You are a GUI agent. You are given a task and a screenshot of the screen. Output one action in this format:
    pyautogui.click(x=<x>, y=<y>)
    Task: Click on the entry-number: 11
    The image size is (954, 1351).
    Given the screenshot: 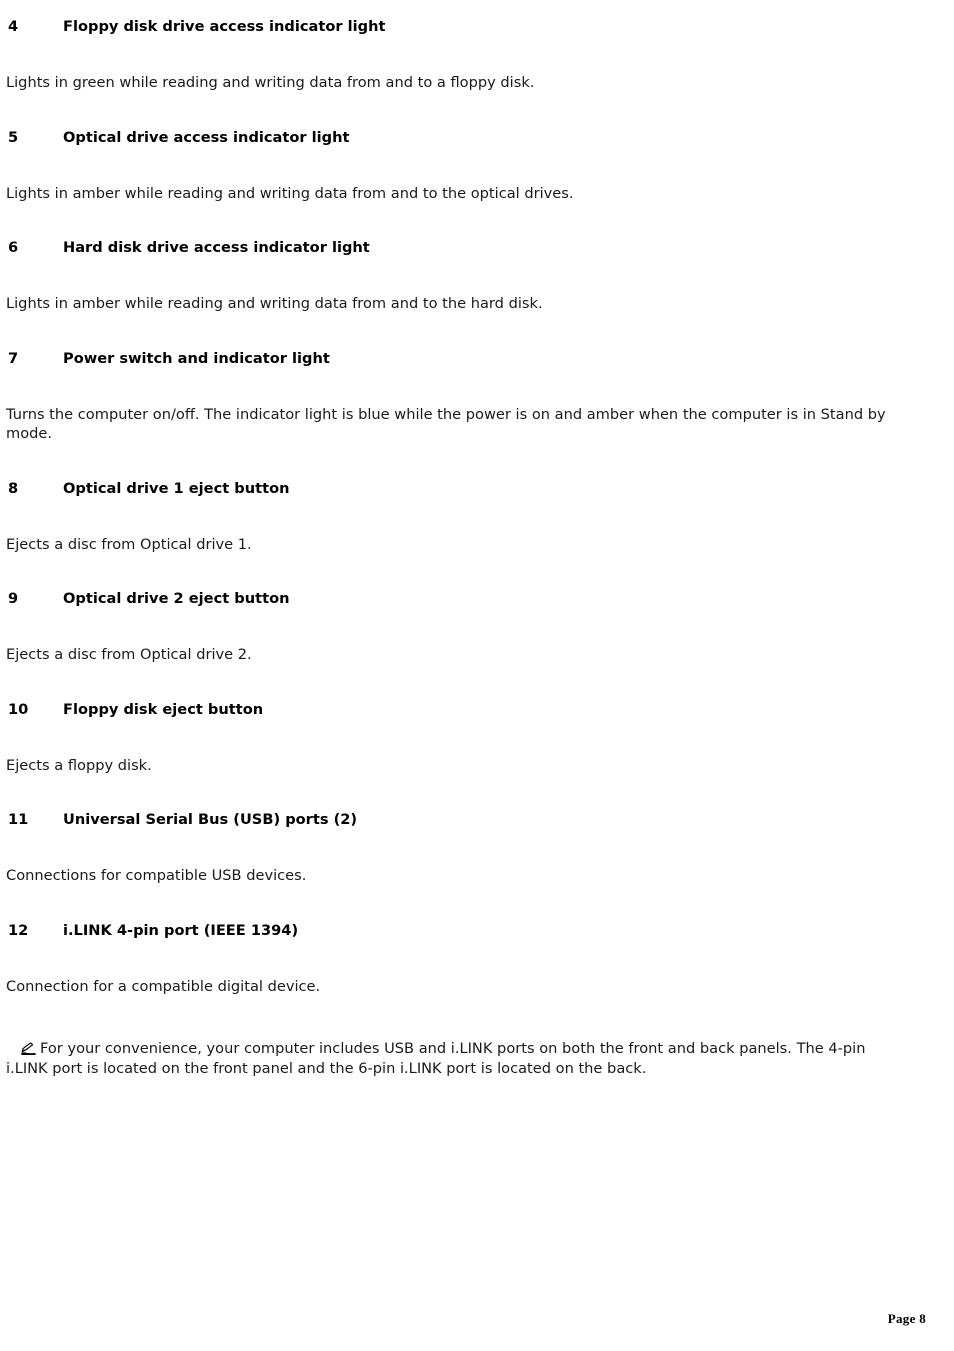 What is the action you would take?
    pyautogui.click(x=18, y=819)
    